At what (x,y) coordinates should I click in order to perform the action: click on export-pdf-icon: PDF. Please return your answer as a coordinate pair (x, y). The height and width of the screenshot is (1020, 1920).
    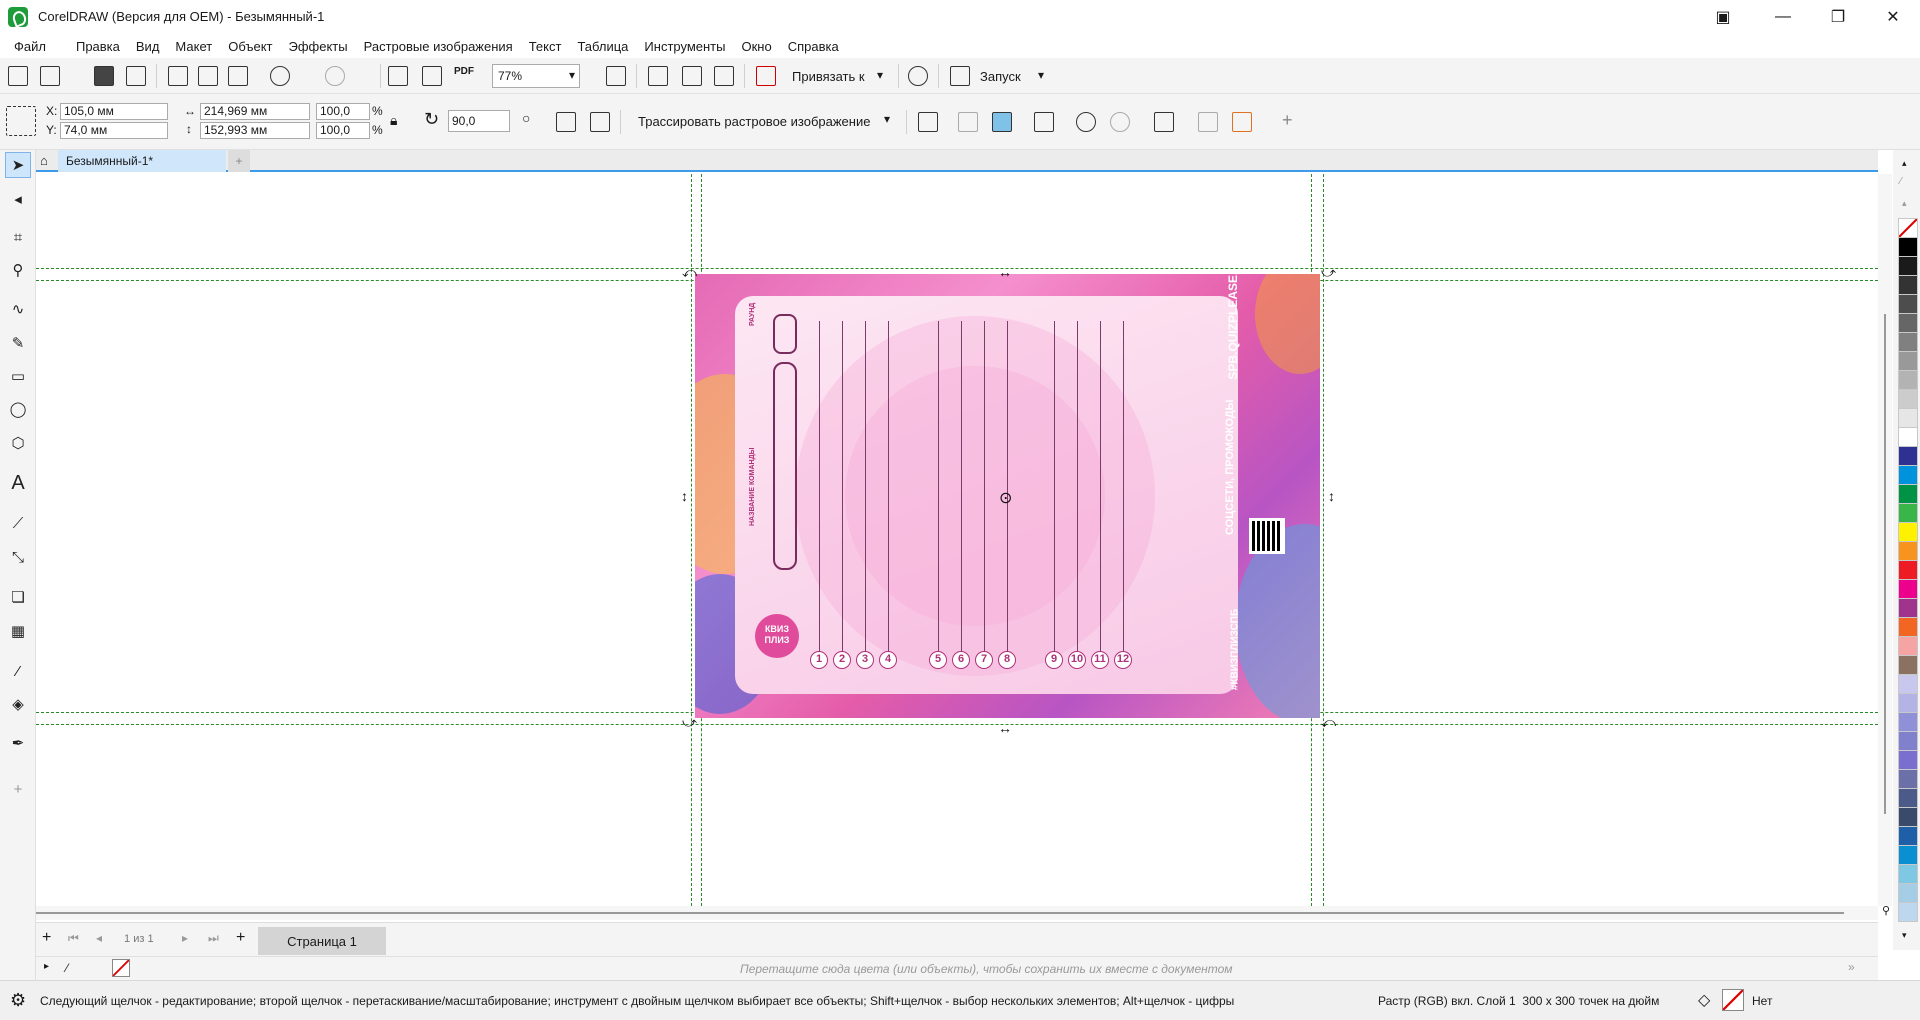
    Looking at the image, I should click on (464, 71).